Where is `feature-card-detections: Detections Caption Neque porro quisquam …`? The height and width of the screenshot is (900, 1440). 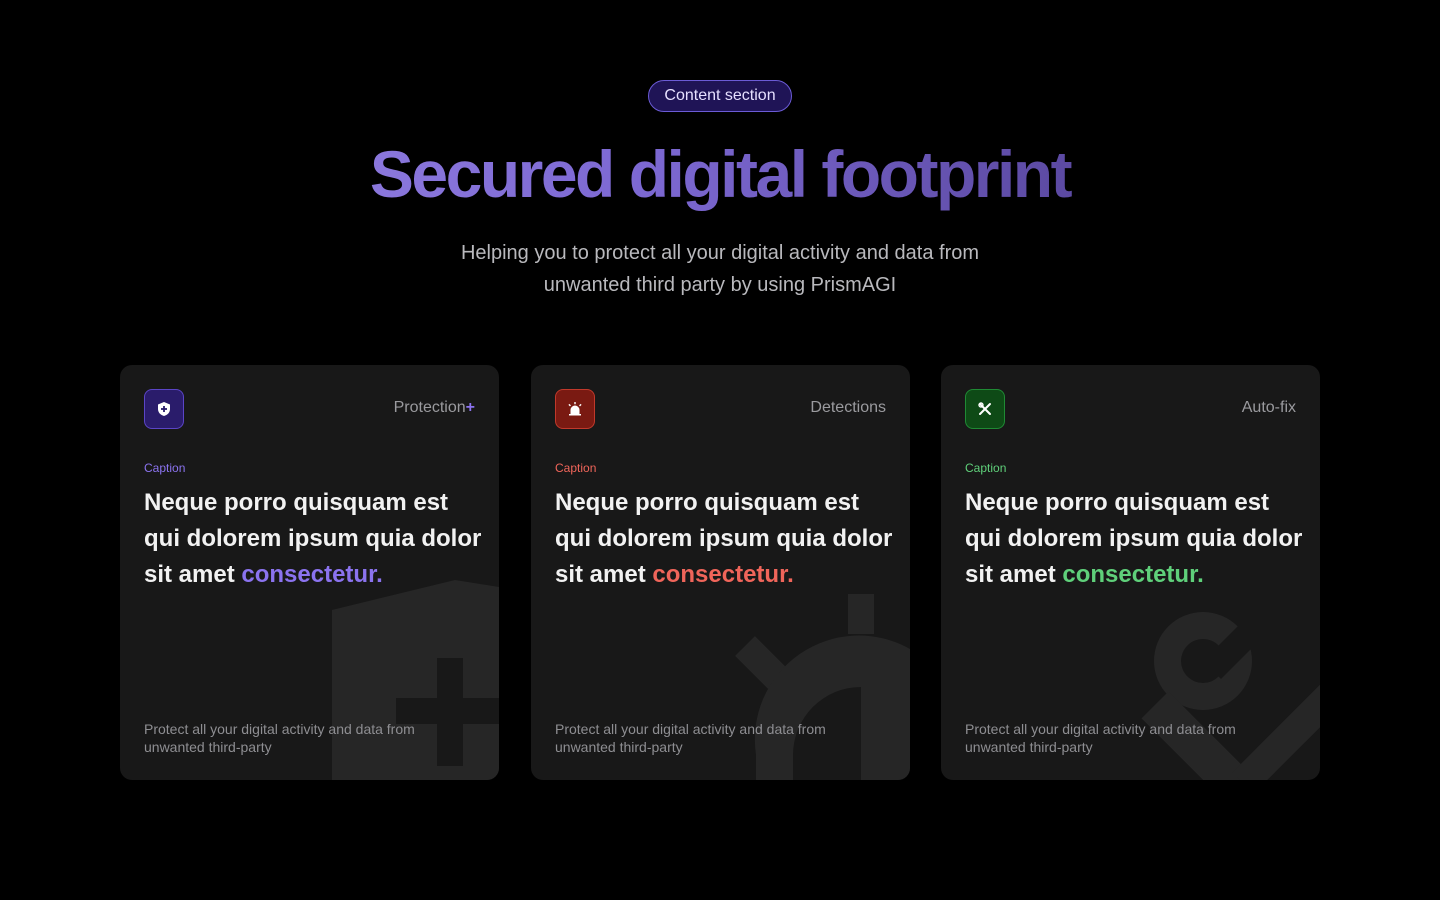 feature-card-detections: Detections Caption Neque porro quisquam … is located at coordinates (720, 572).